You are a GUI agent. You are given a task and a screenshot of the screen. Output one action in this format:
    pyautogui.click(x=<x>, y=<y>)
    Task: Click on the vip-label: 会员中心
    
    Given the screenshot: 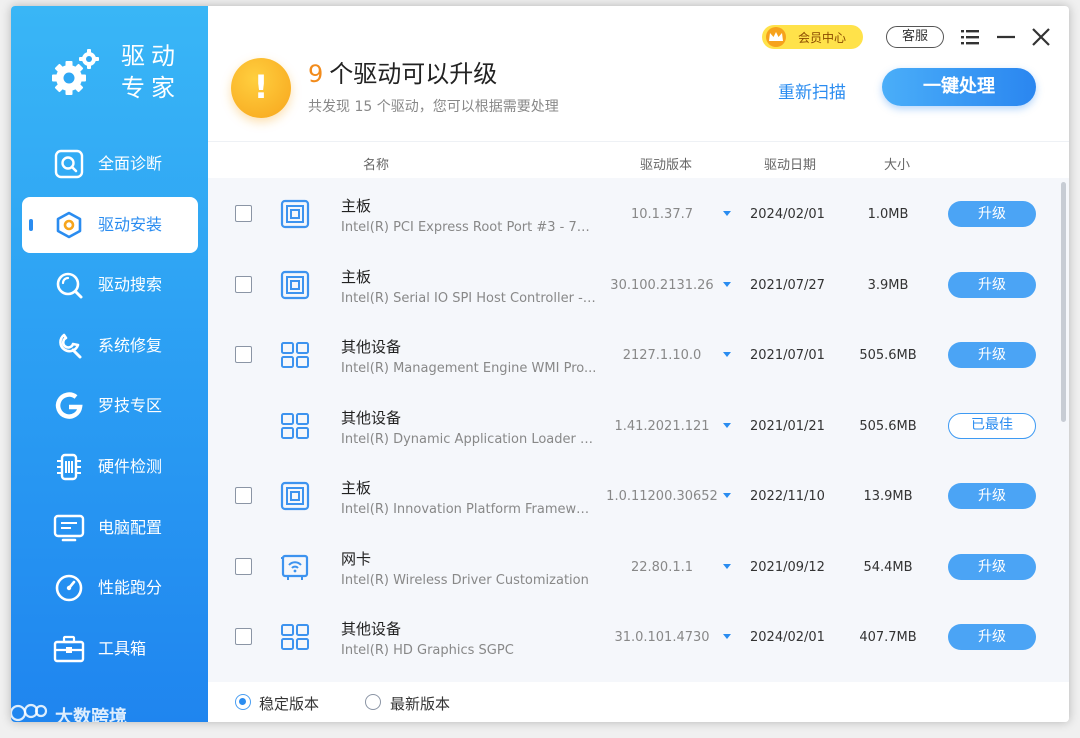 What is the action you would take?
    pyautogui.click(x=822, y=37)
    